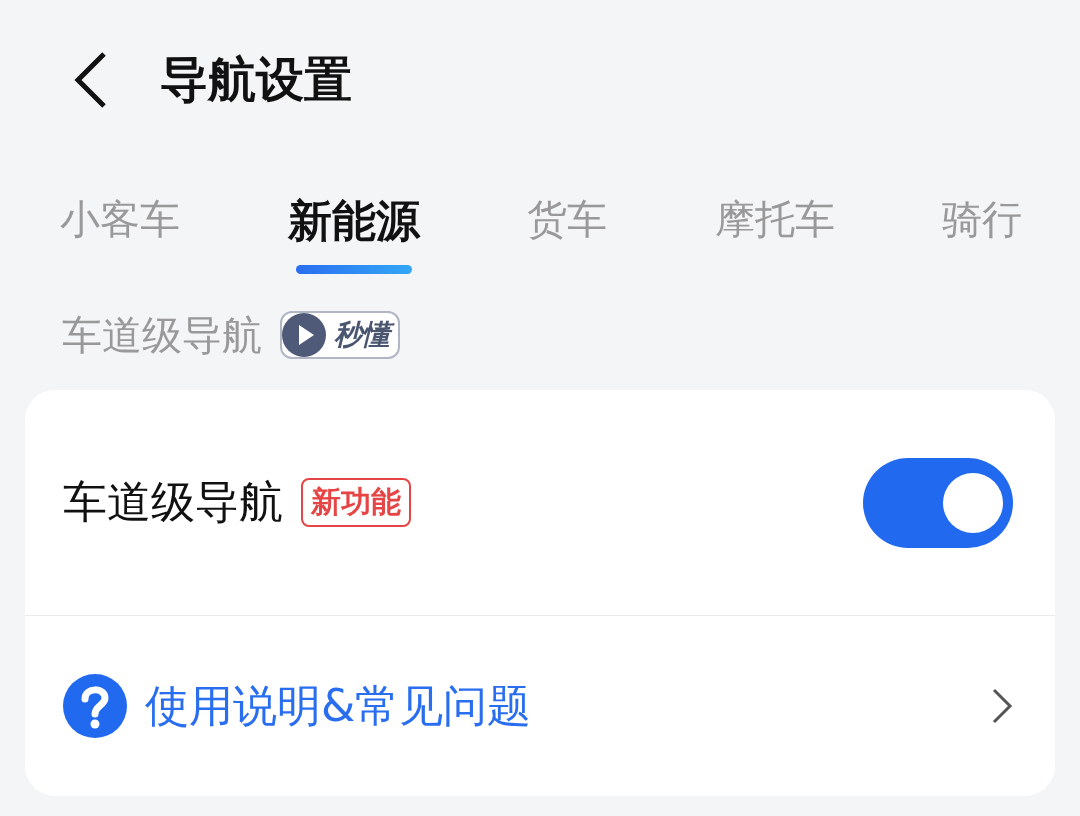  I want to click on setting-label: 车道级导航, so click(173, 502).